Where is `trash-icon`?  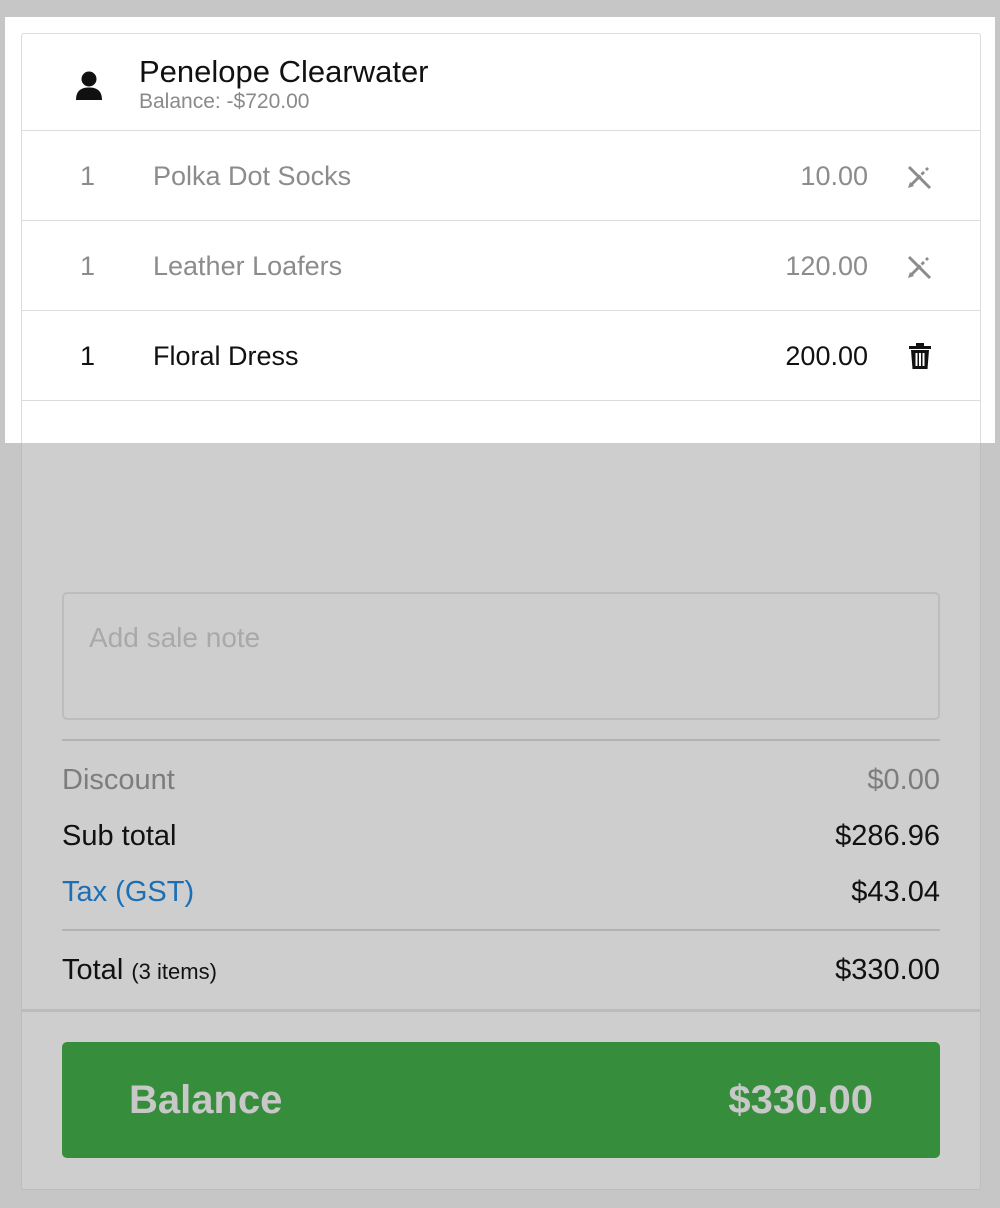 trash-icon is located at coordinates (920, 356).